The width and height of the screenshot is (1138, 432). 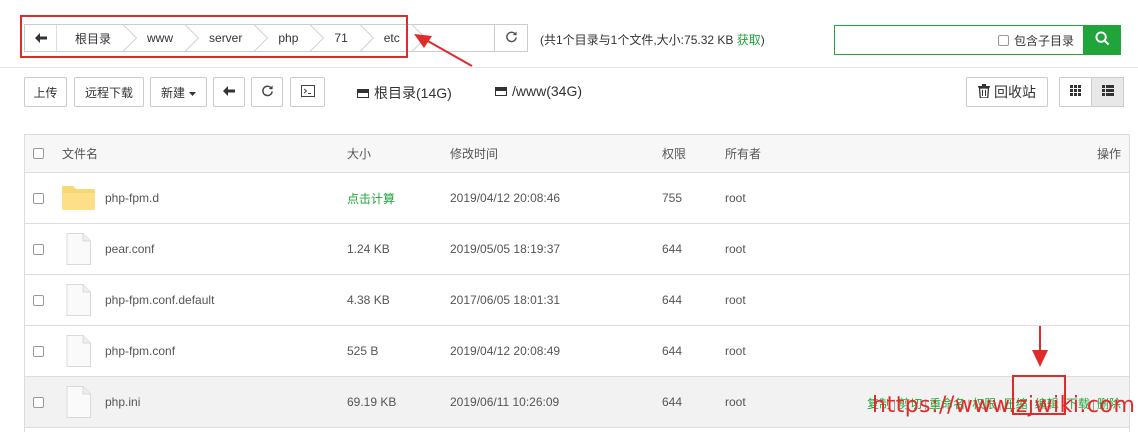 I want to click on back-button, so click(x=229, y=92).